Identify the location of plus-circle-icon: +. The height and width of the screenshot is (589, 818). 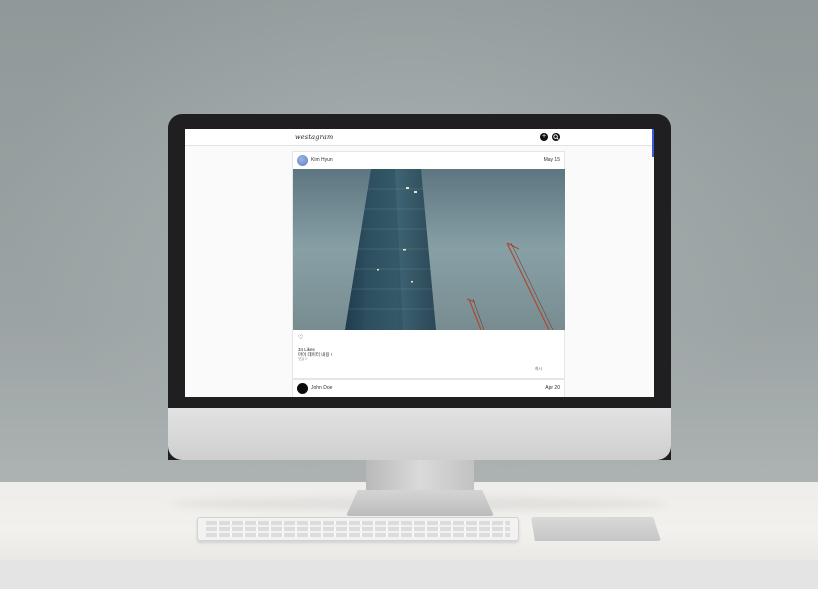
(544, 137).